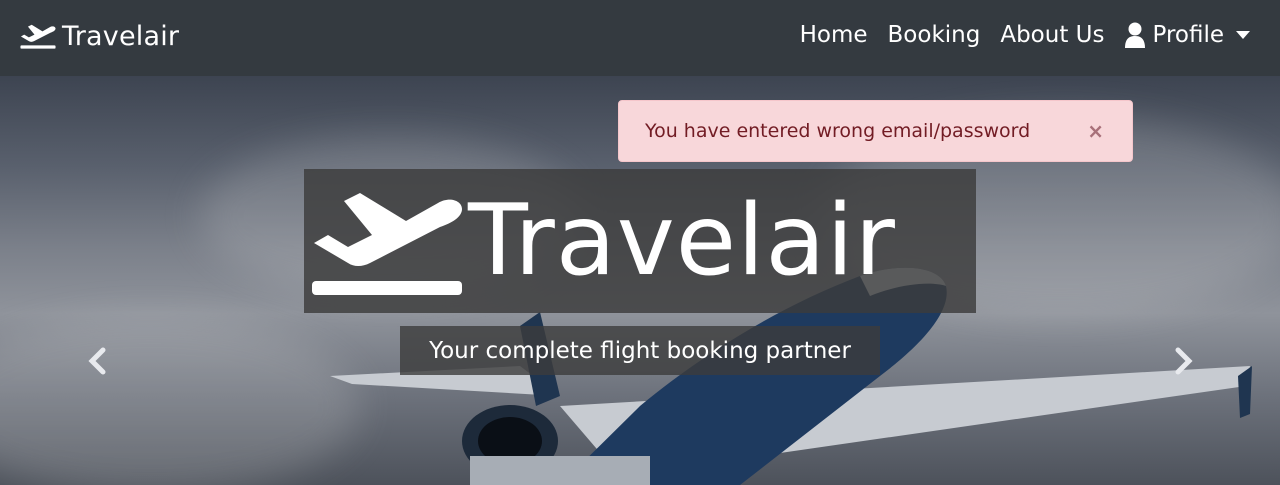 The width and height of the screenshot is (1280, 485). I want to click on user-icon, so click(1135, 35).